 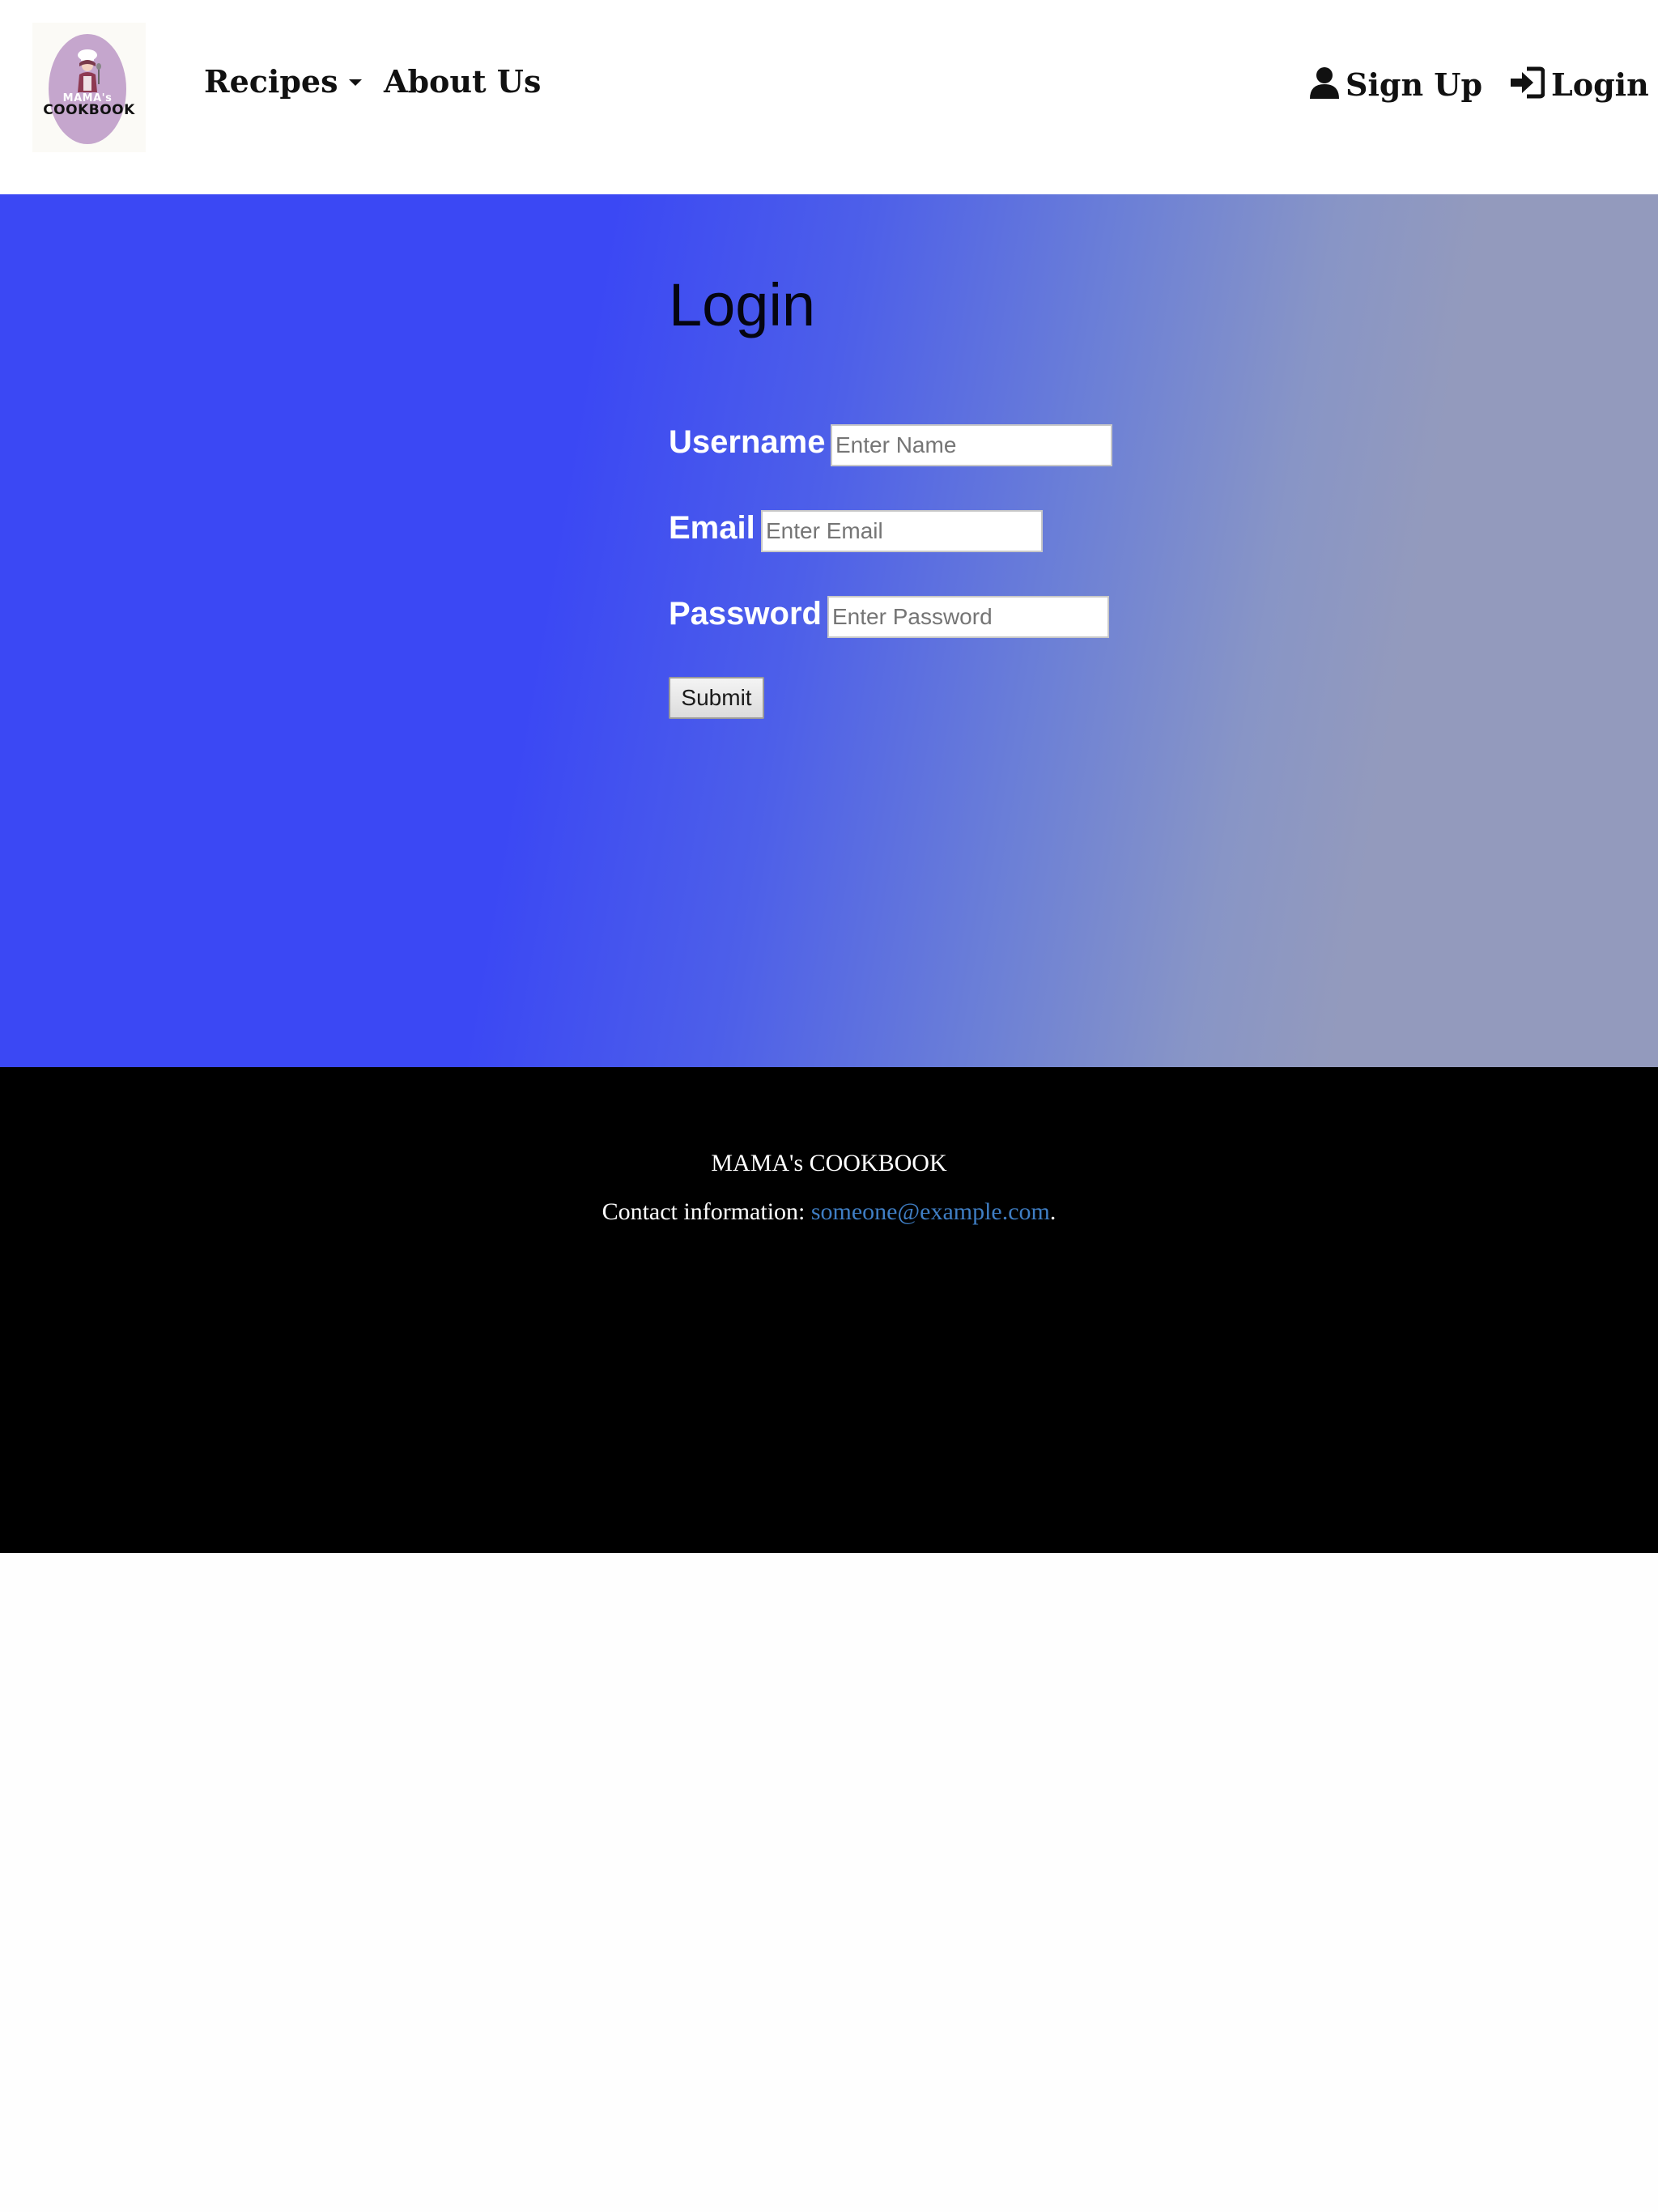 I want to click on user-icon, so click(x=1324, y=83).